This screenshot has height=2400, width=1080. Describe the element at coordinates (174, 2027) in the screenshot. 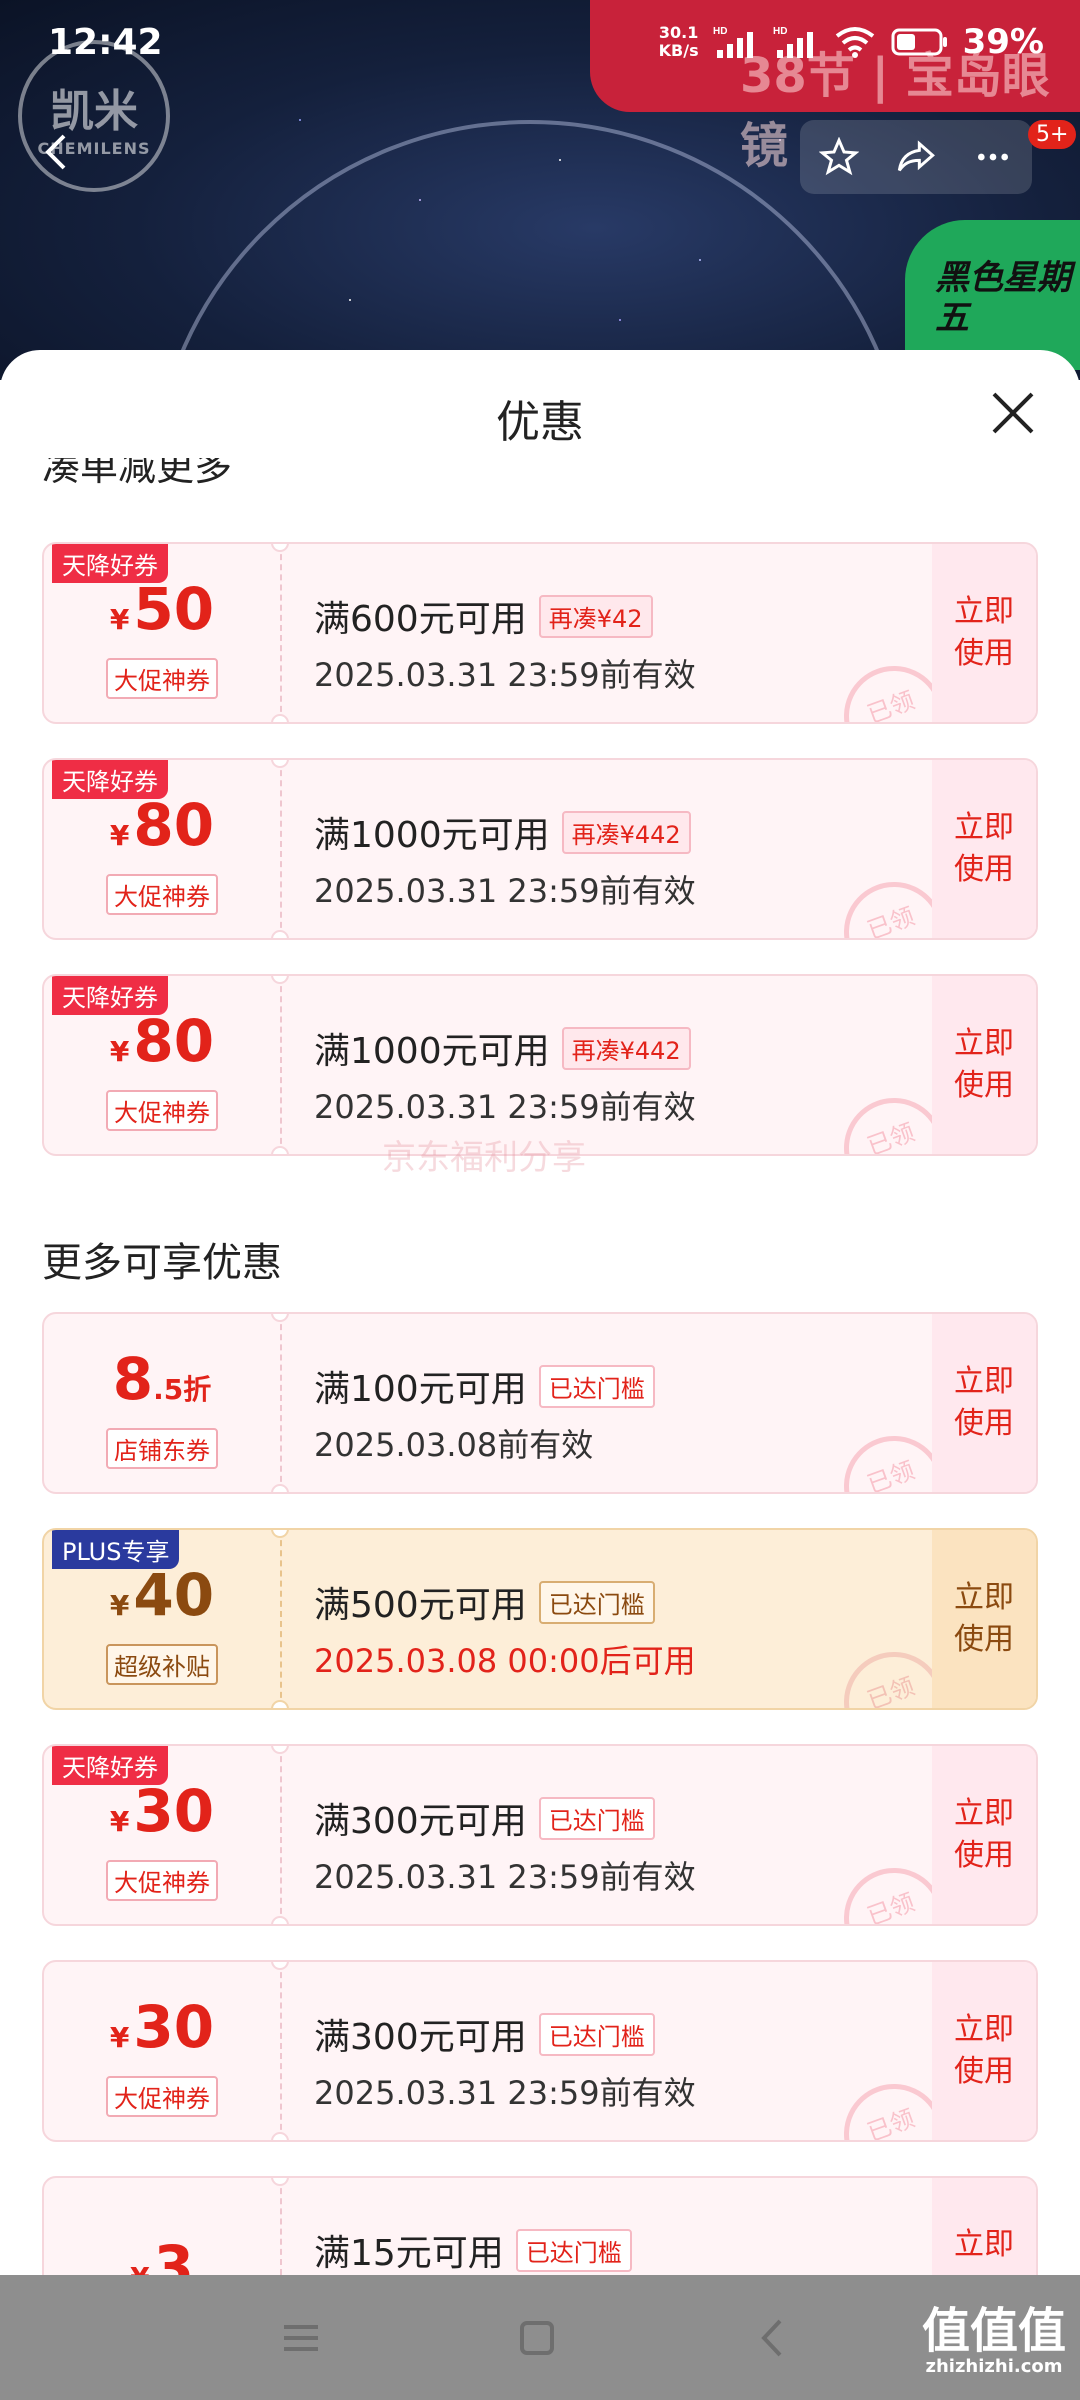

I see `coupon-amount-value: 30` at that location.